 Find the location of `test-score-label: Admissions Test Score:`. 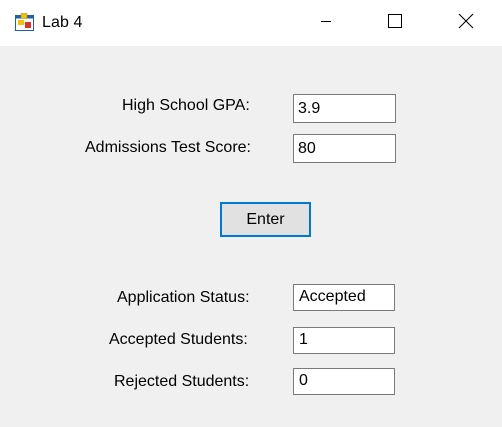

test-score-label: Admissions Test Score: is located at coordinates (168, 147).